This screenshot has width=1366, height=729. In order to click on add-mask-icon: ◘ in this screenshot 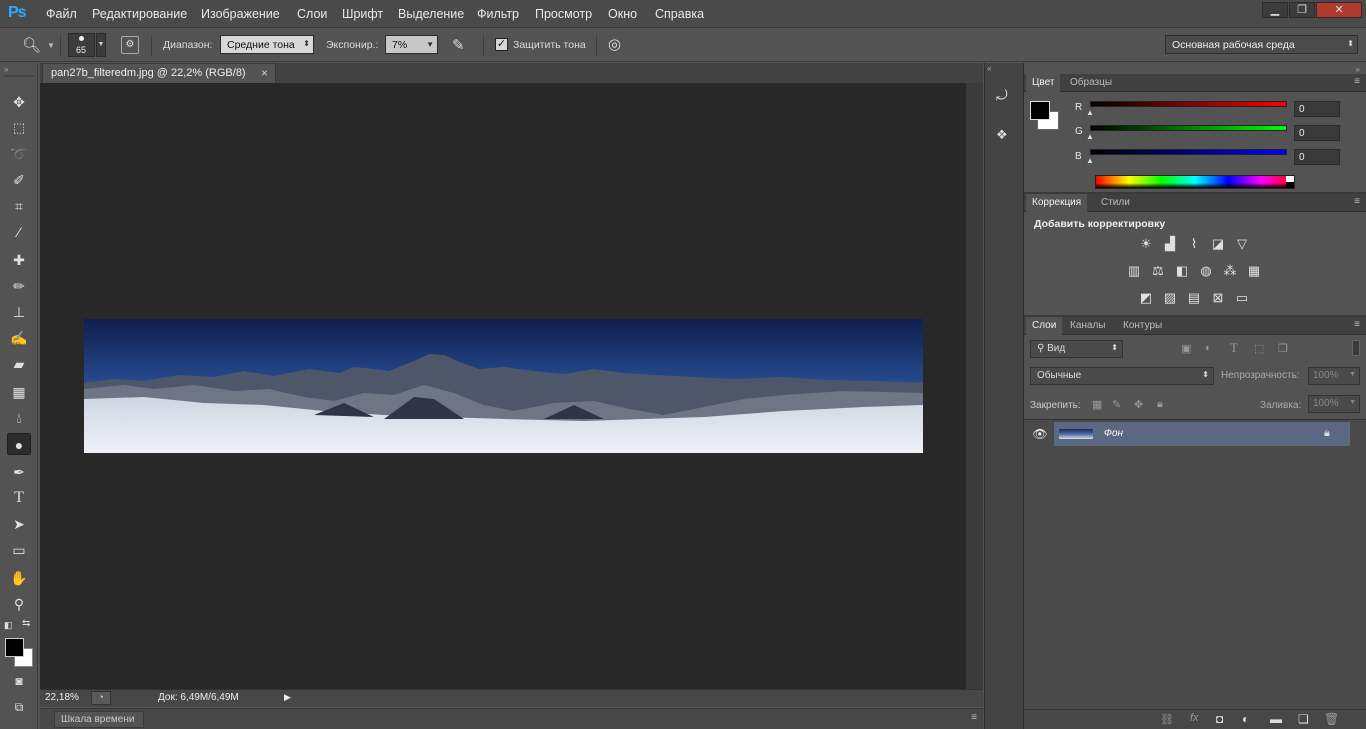, I will do `click(1219, 719)`.